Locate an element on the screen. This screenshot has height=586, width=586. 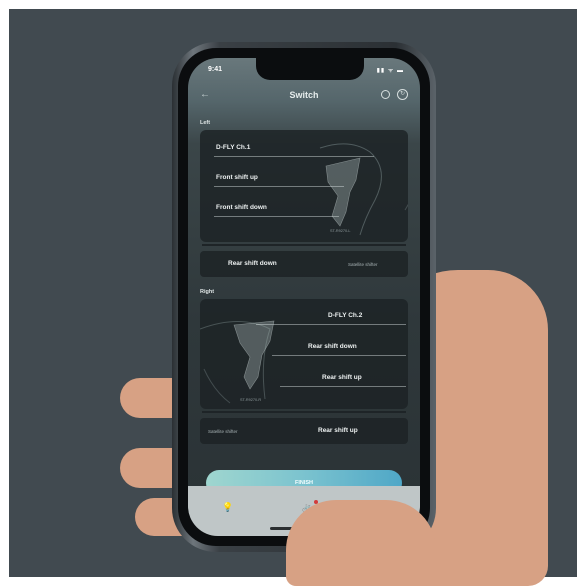
left-section-label: Left is located at coordinates (205, 123).